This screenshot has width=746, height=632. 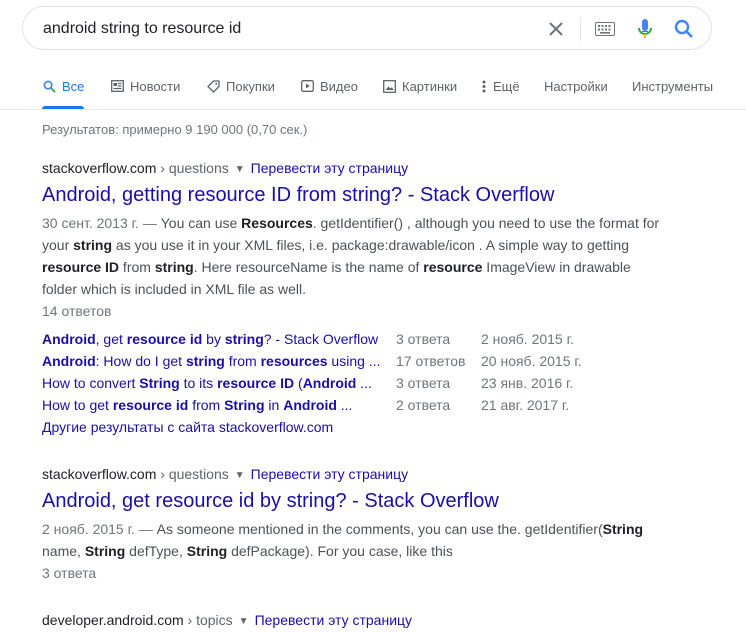 I want to click on sitelink-text: (, so click(x=298, y=383).